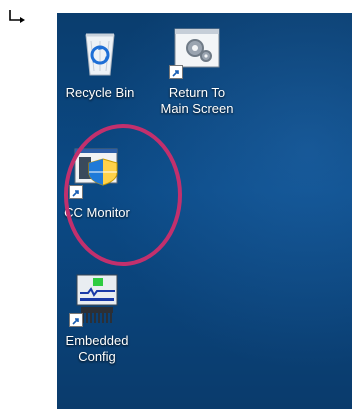  Describe the element at coordinates (97, 212) in the screenshot. I see `desktop-icon-label: CC Monitor` at that location.